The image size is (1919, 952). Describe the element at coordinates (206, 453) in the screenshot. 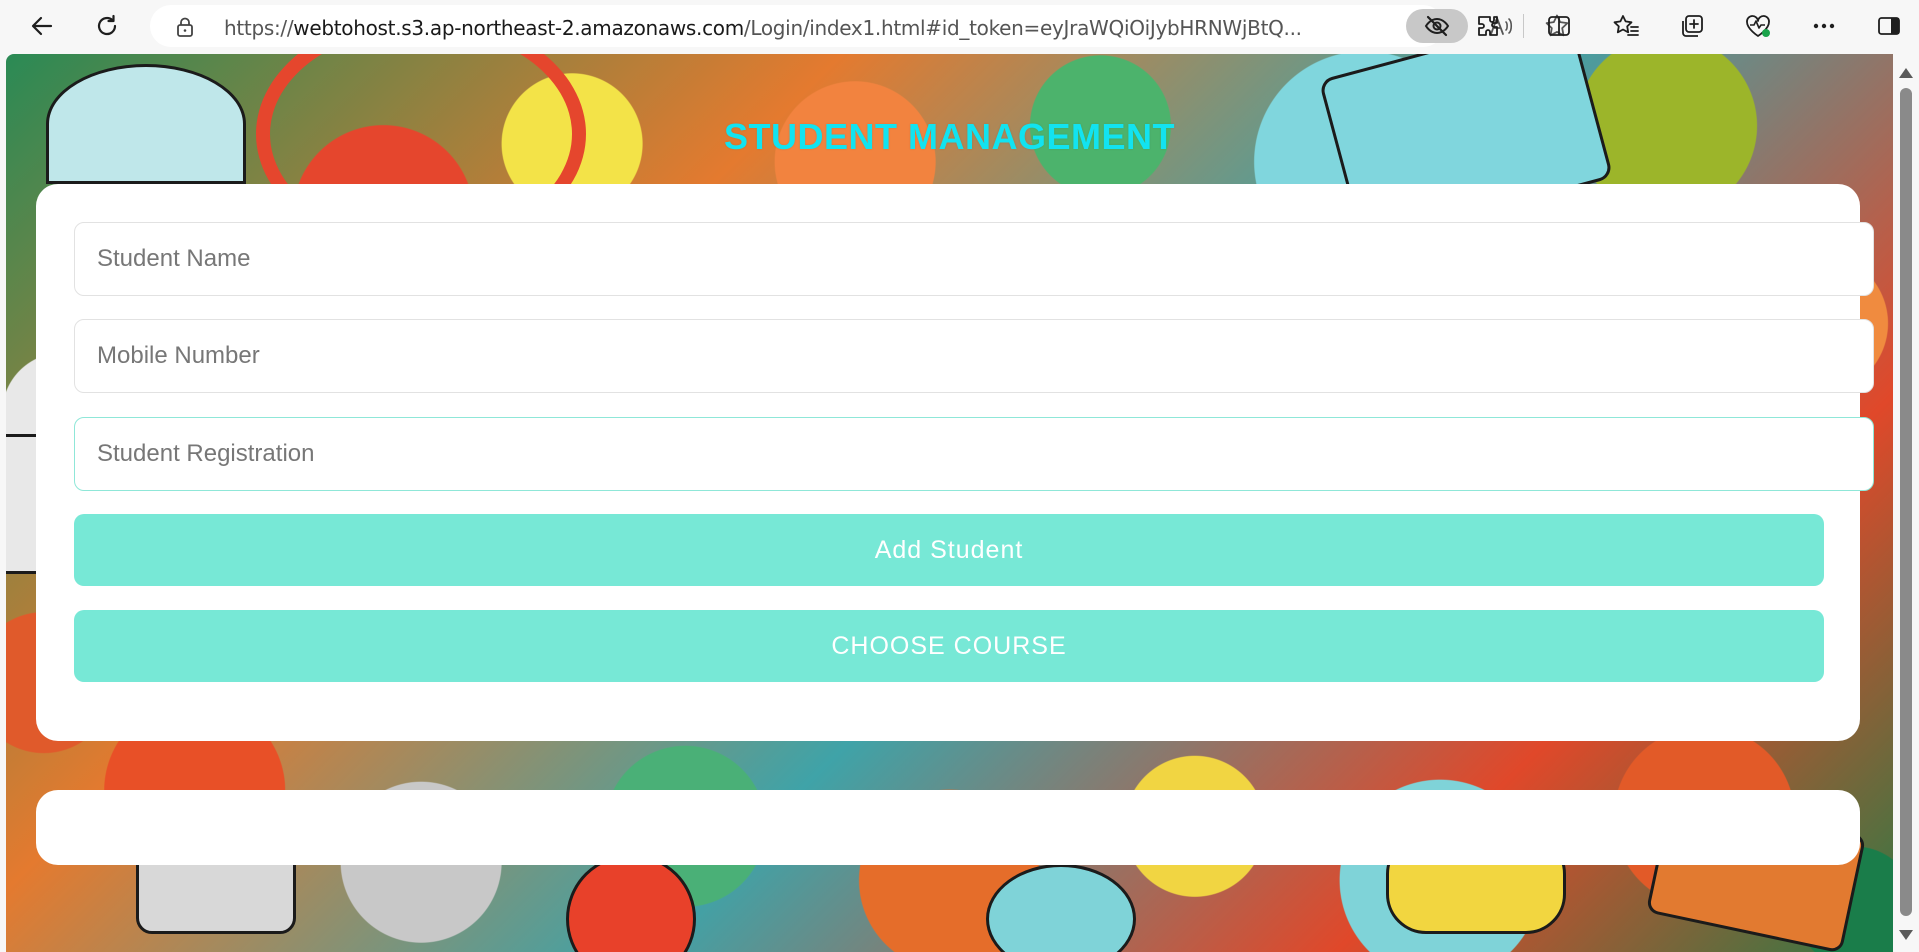

I see `student-registration-placeholder: Student Registration` at that location.